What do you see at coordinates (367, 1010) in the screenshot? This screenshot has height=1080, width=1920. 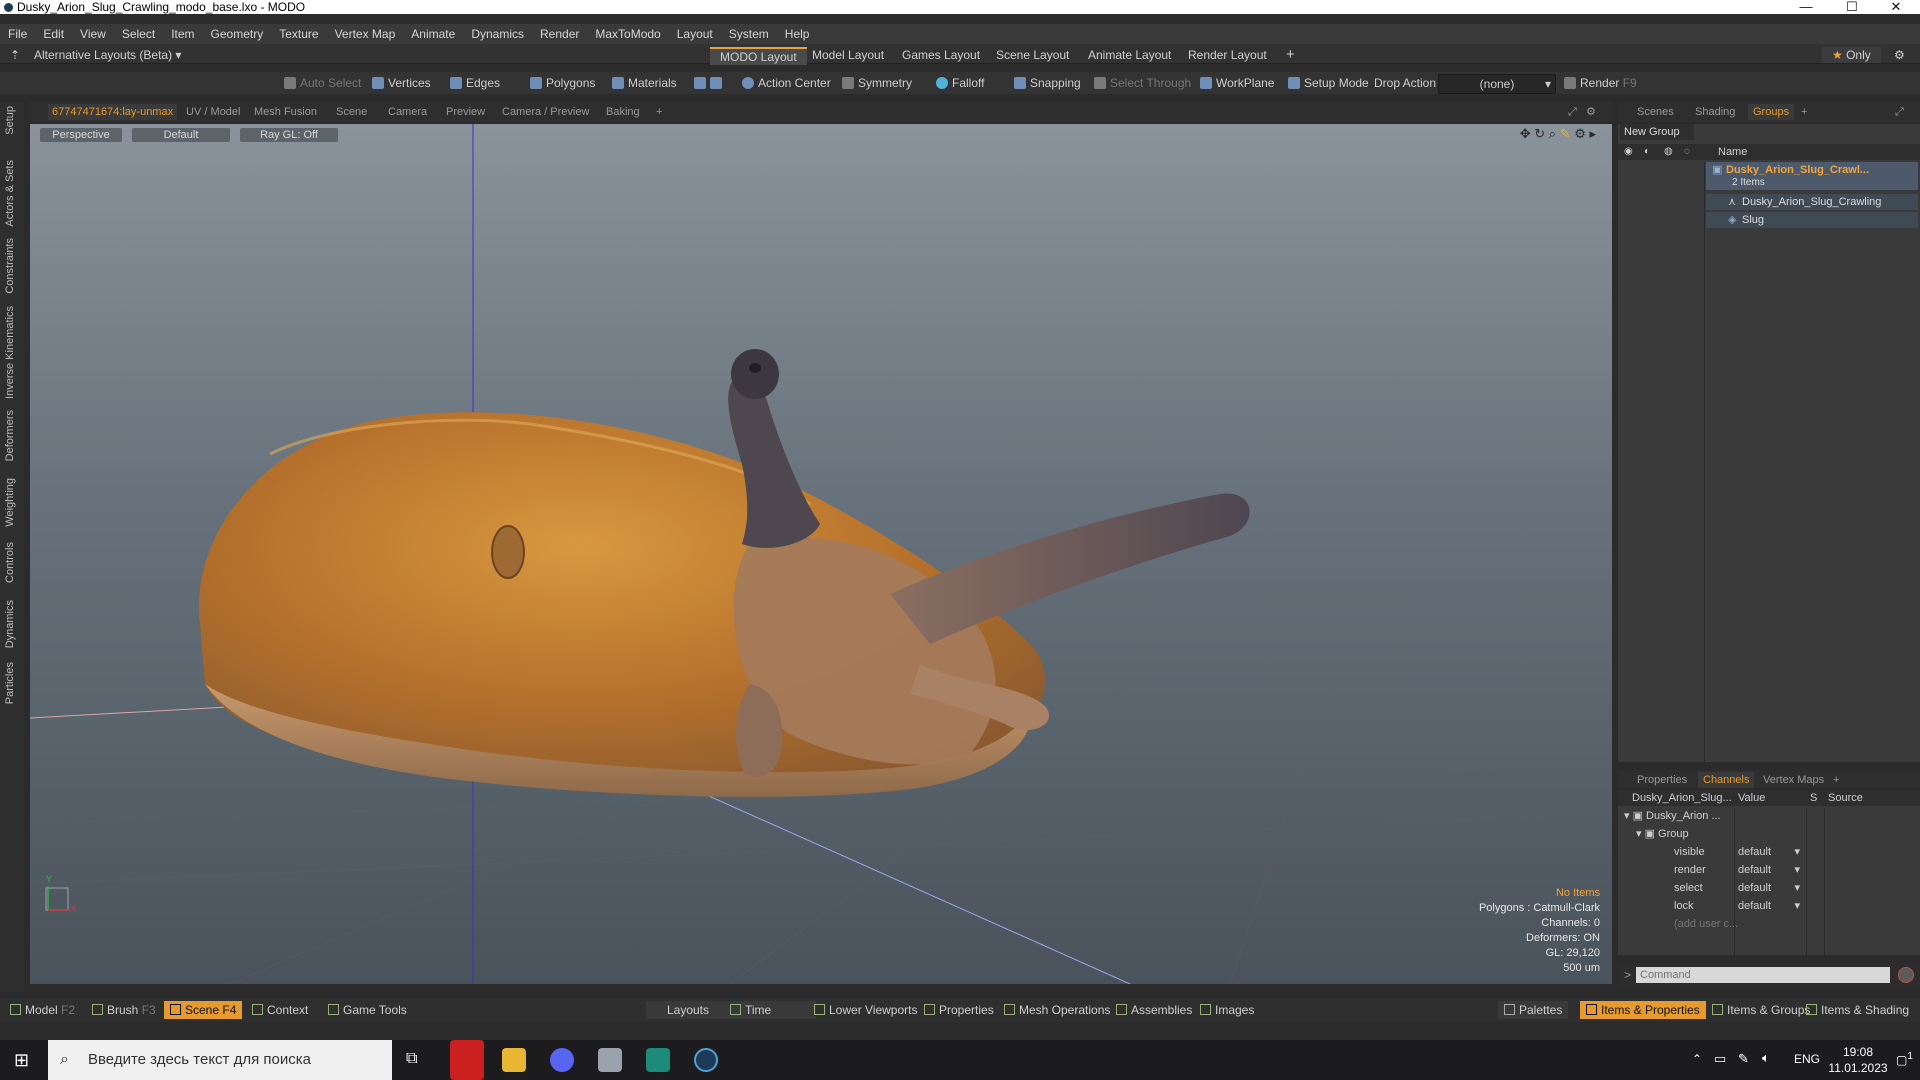 I see `game-tools-button: Game Tools` at bounding box center [367, 1010].